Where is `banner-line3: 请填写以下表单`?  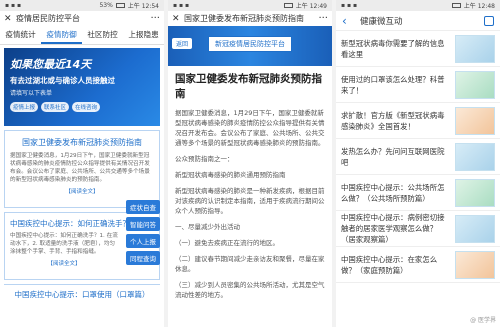
banner-line3: 请填写以下表单 is located at coordinates (31, 93).